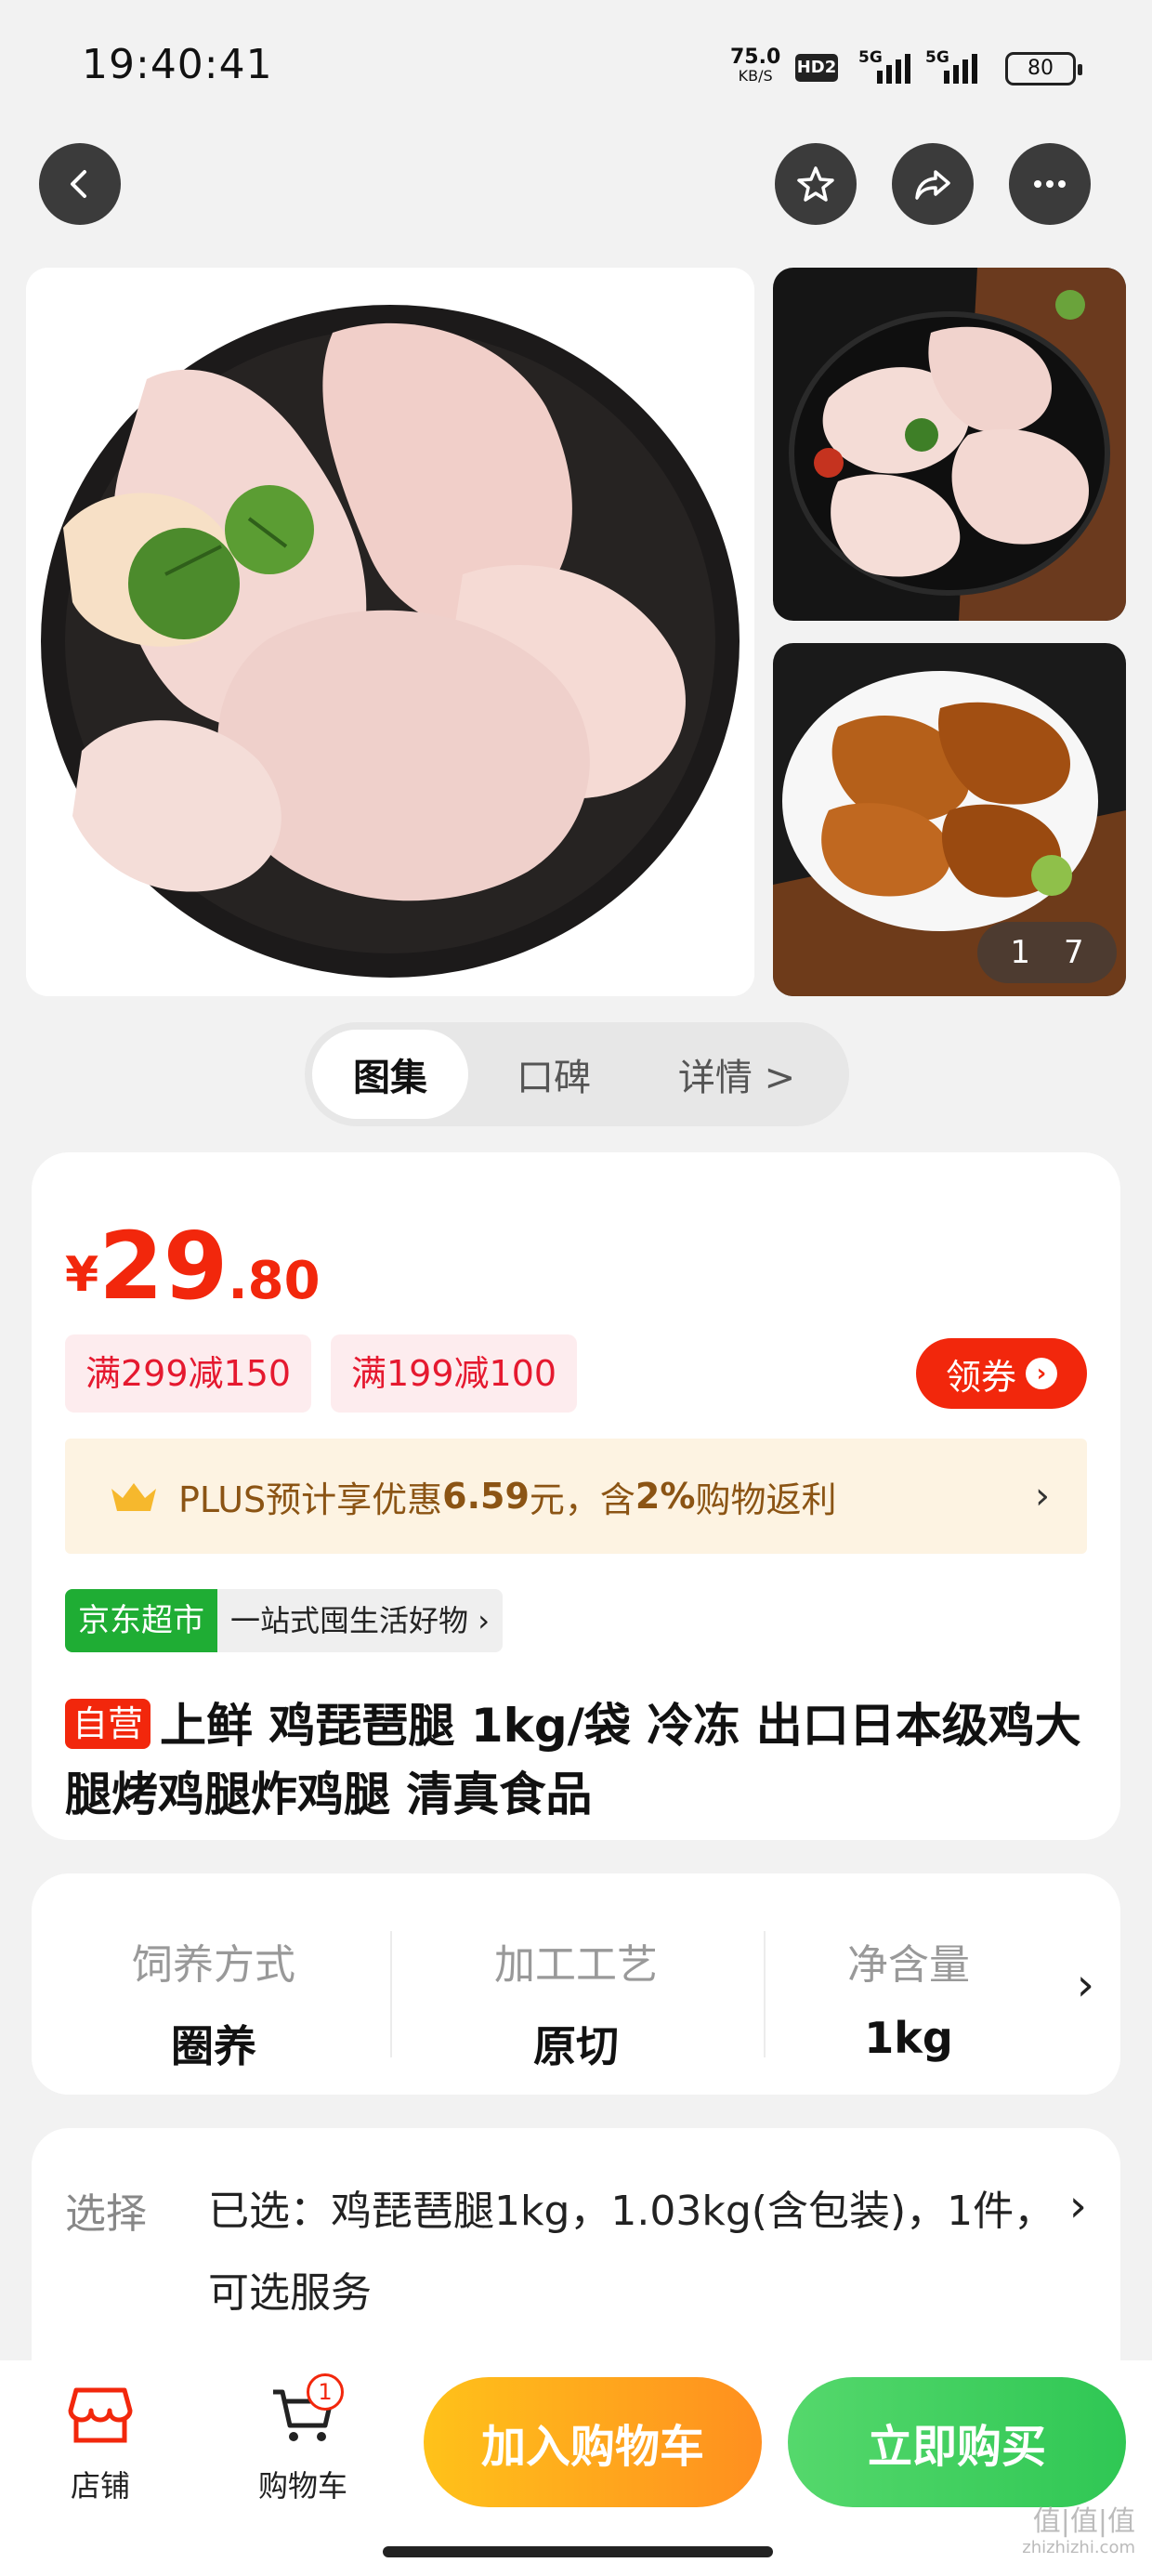 This screenshot has height=2576, width=1152. What do you see at coordinates (177, 64) in the screenshot?
I see `status-time: 19:40:41` at bounding box center [177, 64].